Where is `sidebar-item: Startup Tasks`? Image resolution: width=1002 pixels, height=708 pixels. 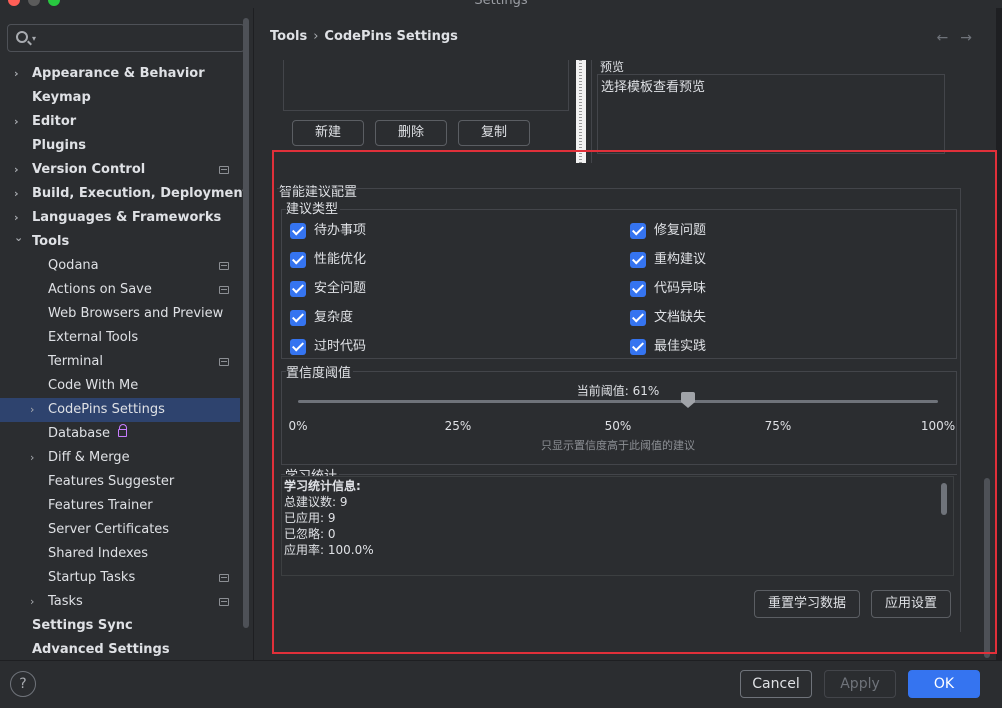
sidebar-item: Startup Tasks is located at coordinates (120, 578).